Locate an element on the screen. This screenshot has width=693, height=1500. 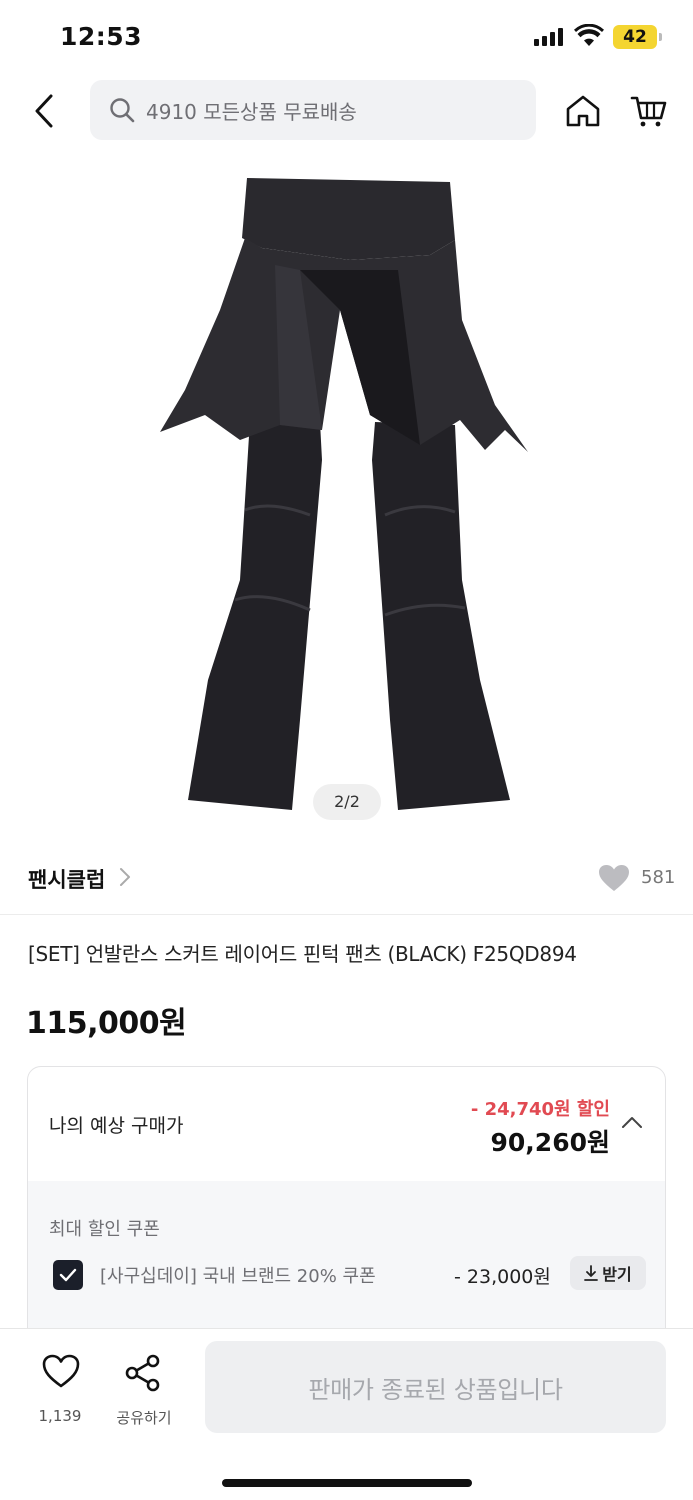
brand-row: 팬시클럽 581 is located at coordinates (346, 878).